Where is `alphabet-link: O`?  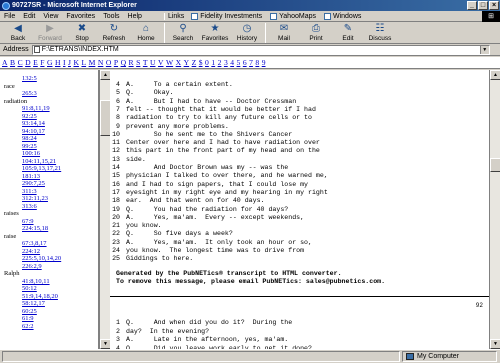 alphabet-link: O is located at coordinates (108, 62).